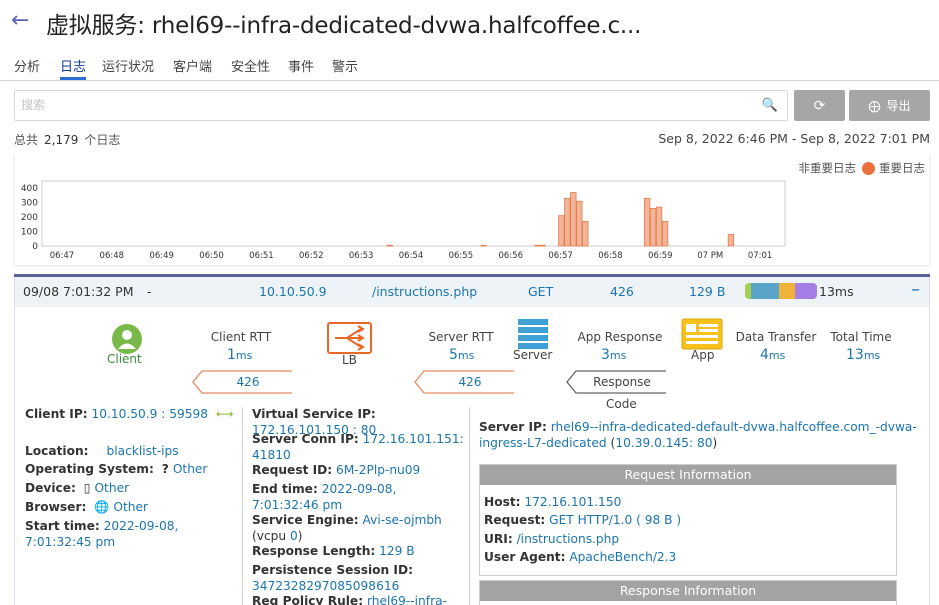  What do you see at coordinates (78, 291) in the screenshot?
I see `row-time: 09/08 7:01:32 PM` at bounding box center [78, 291].